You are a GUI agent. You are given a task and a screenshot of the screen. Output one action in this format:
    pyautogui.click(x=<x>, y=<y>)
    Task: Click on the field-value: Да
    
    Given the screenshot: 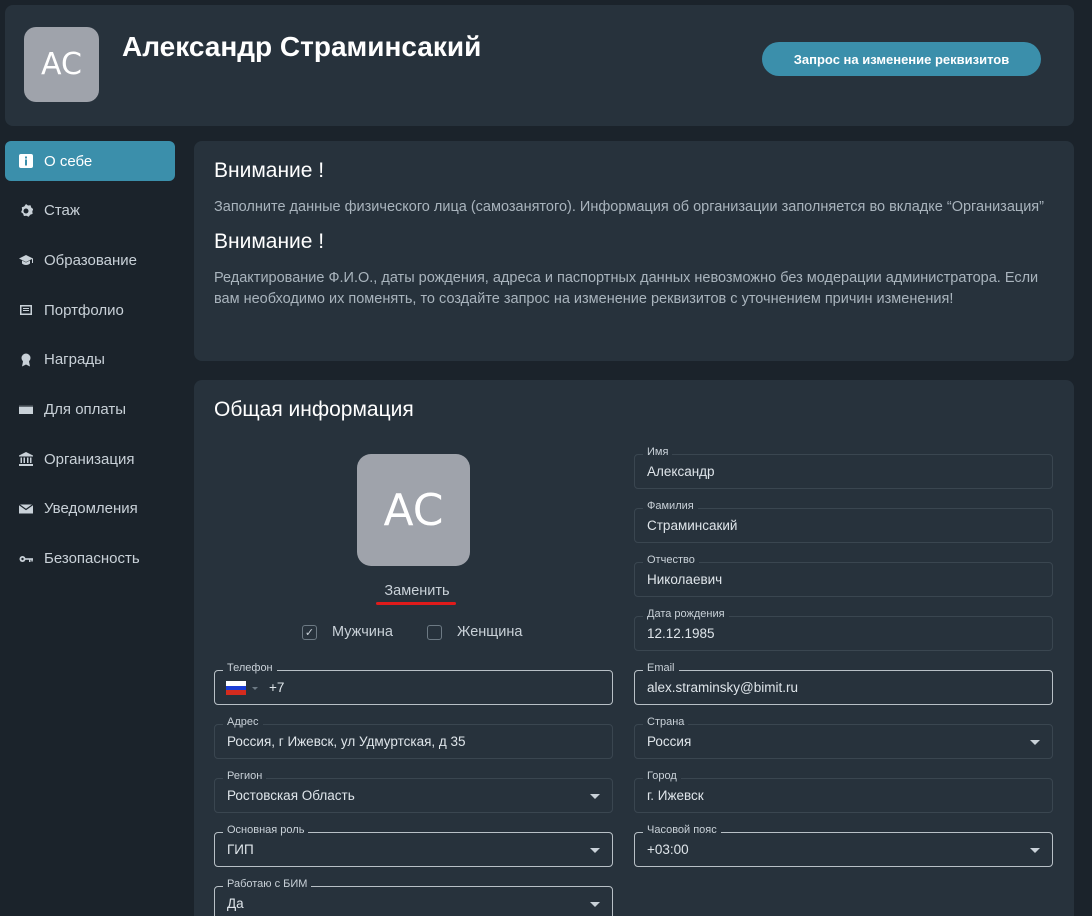 What is the action you would take?
    pyautogui.click(x=235, y=903)
    